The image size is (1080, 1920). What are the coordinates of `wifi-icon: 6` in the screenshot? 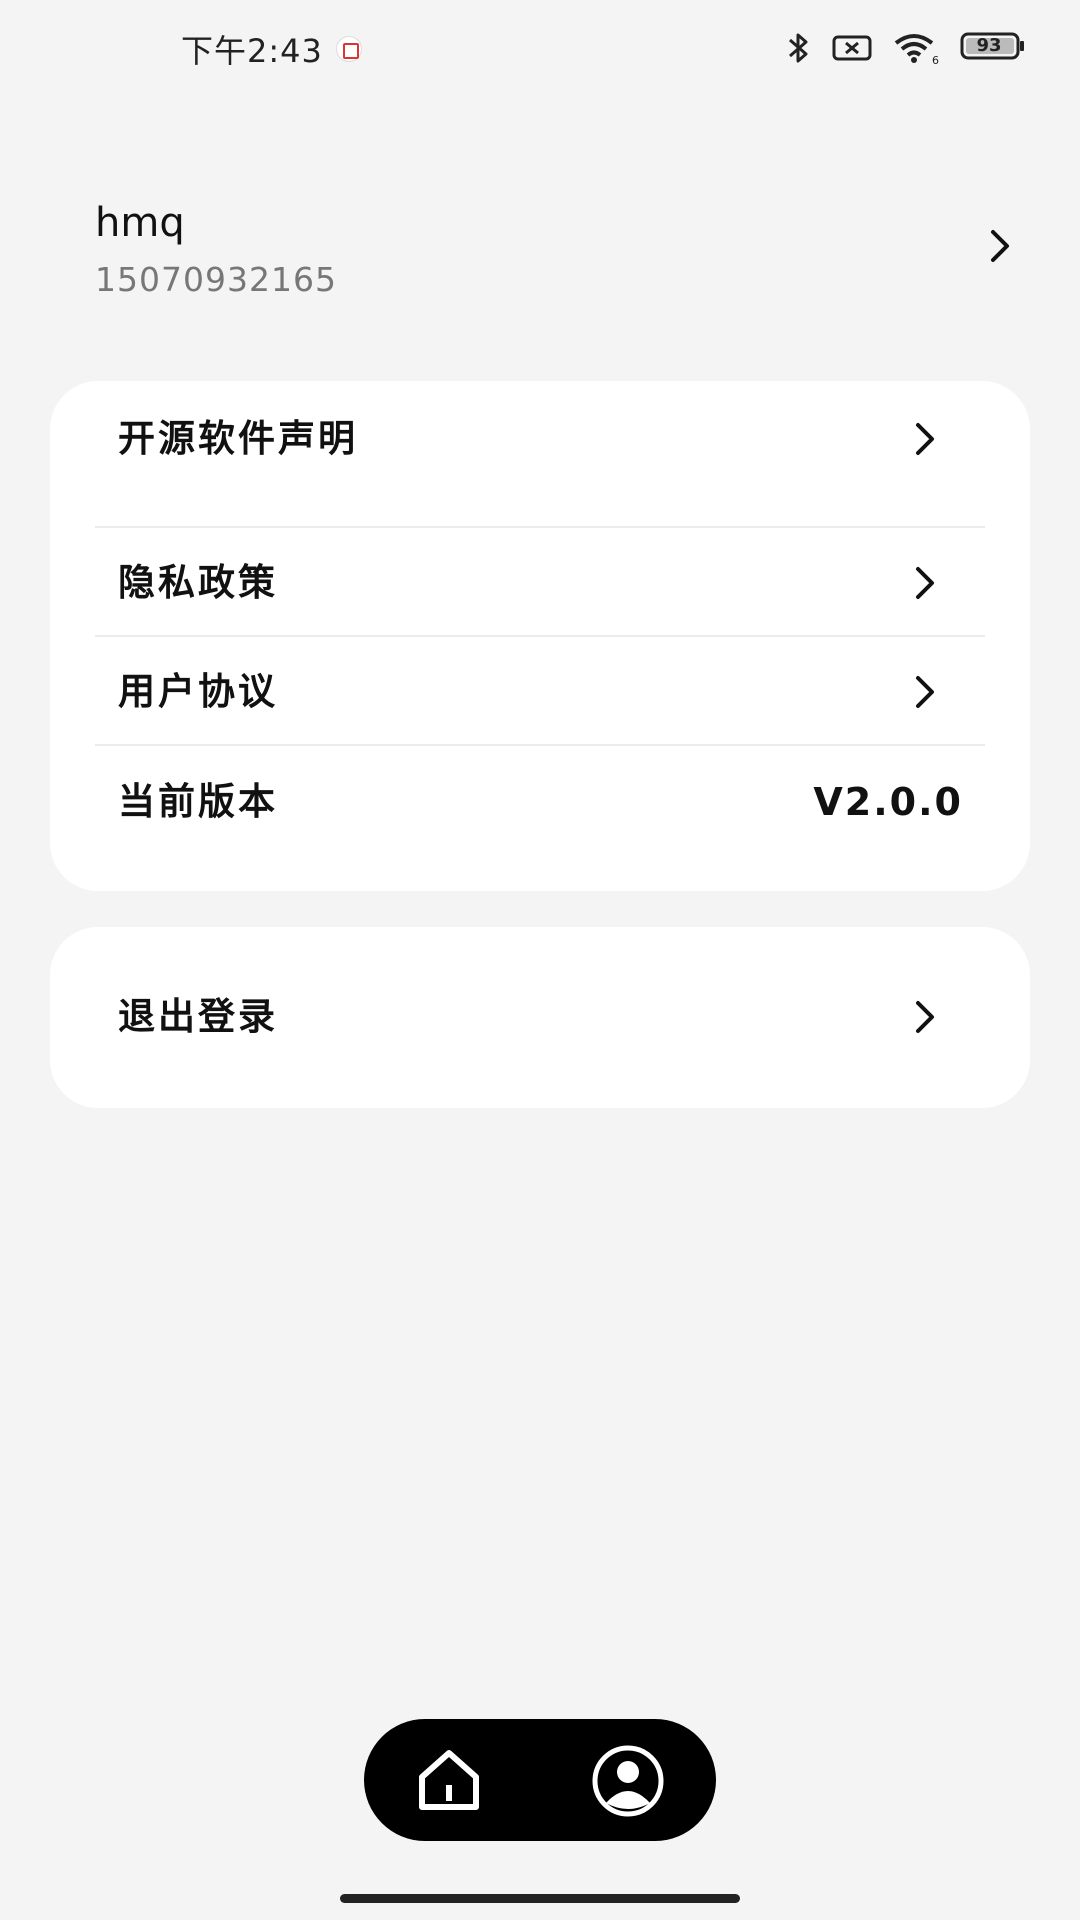 It's located at (916, 48).